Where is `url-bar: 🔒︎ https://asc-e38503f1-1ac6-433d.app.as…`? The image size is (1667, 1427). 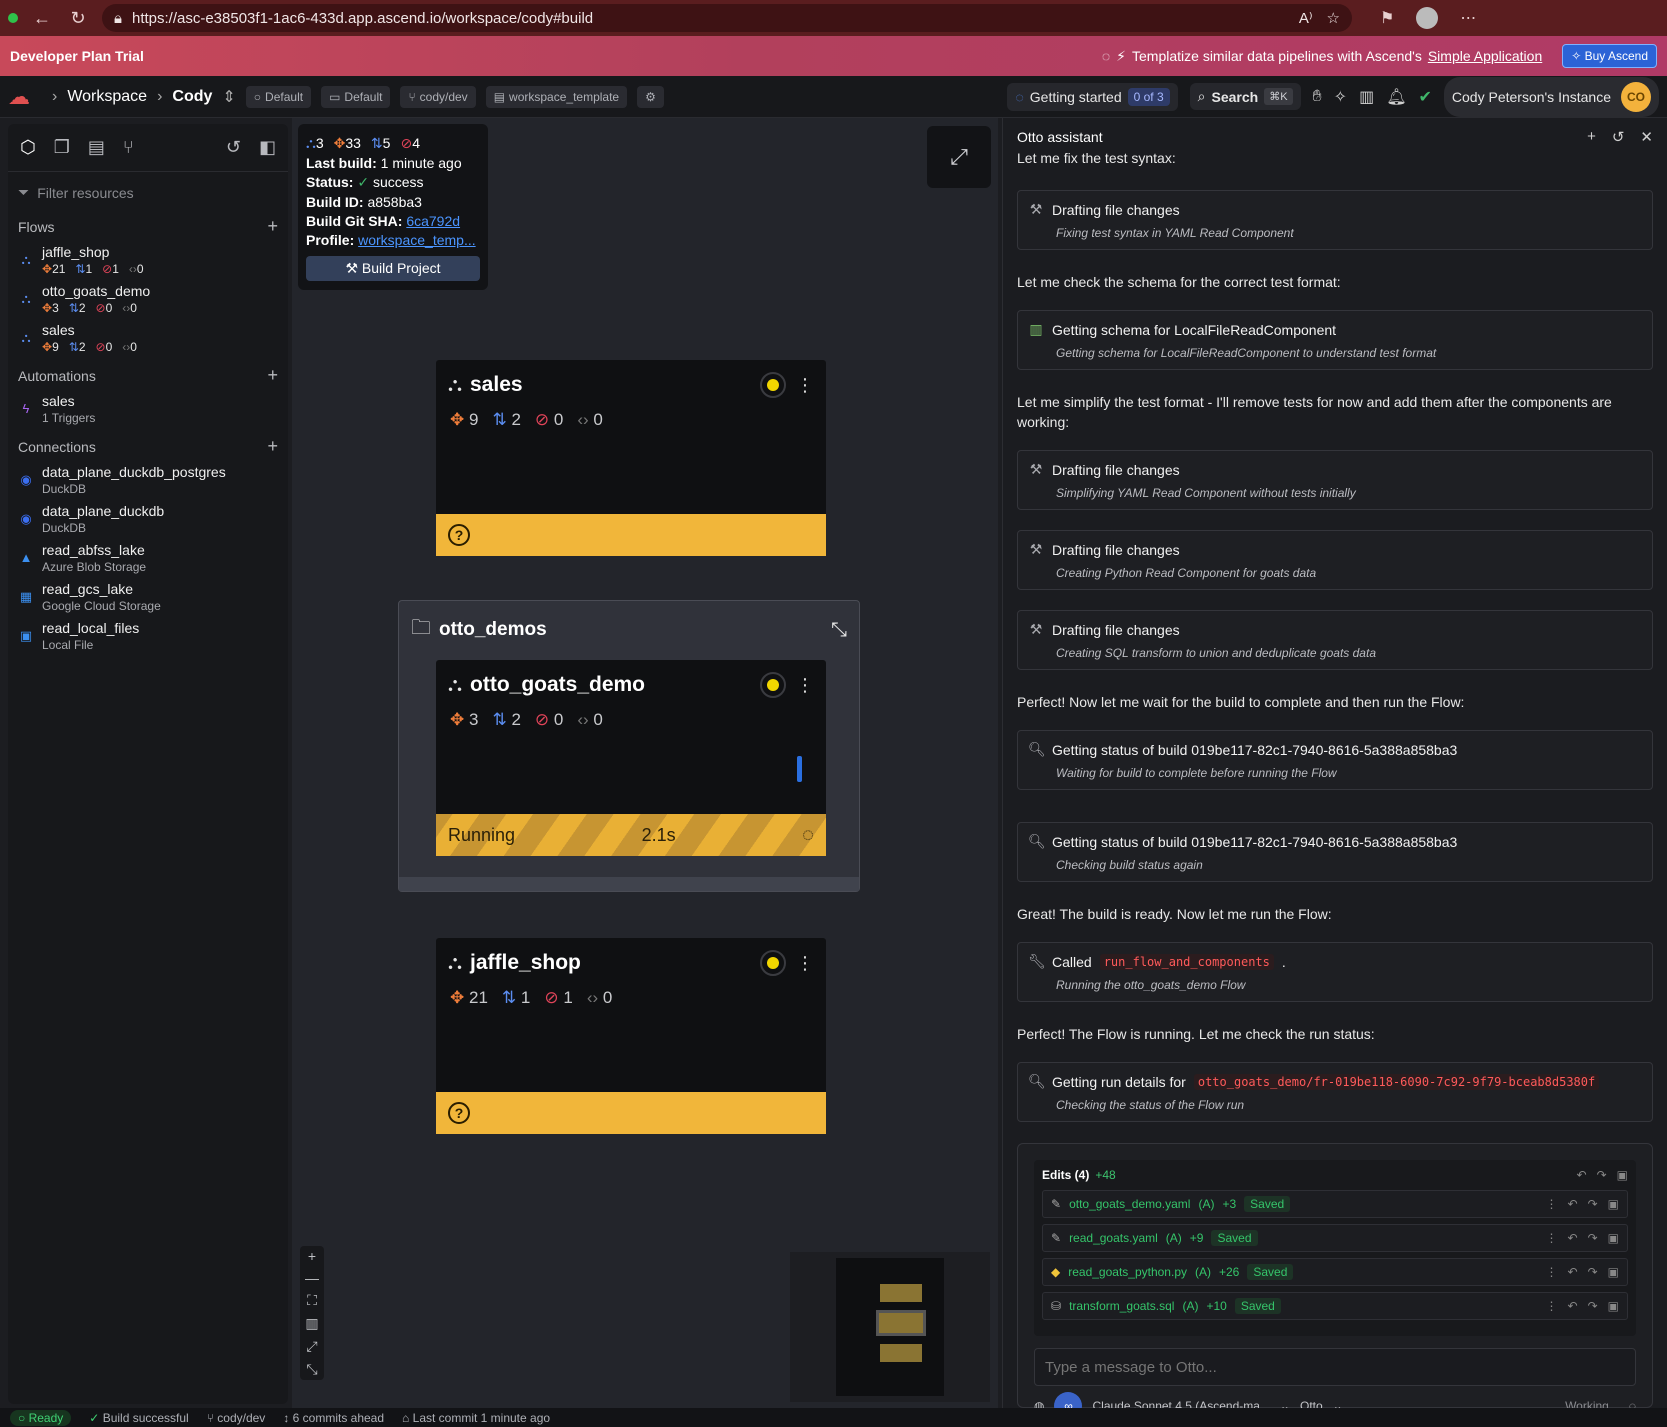 url-bar: 🔒︎ https://asc-e38503f1-1ac6-433d.app.as… is located at coordinates (727, 18).